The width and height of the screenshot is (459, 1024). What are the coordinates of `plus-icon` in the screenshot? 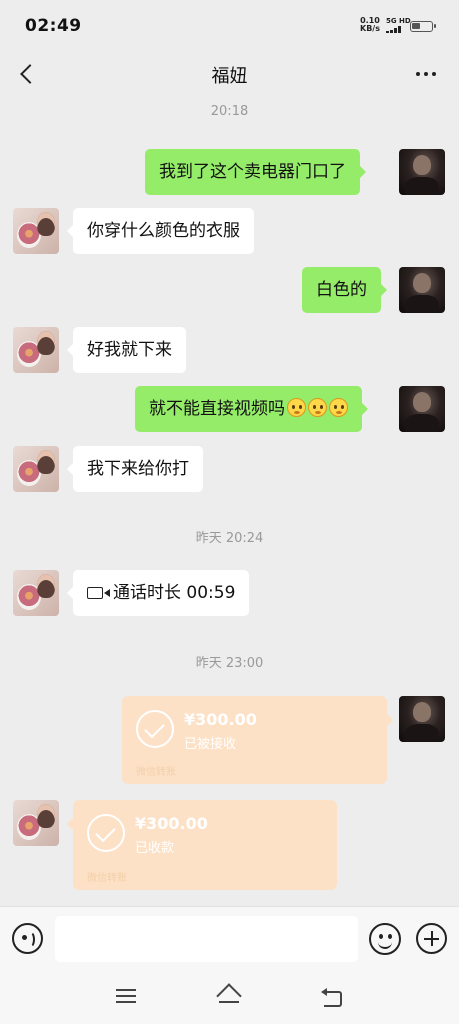 It's located at (431, 938).